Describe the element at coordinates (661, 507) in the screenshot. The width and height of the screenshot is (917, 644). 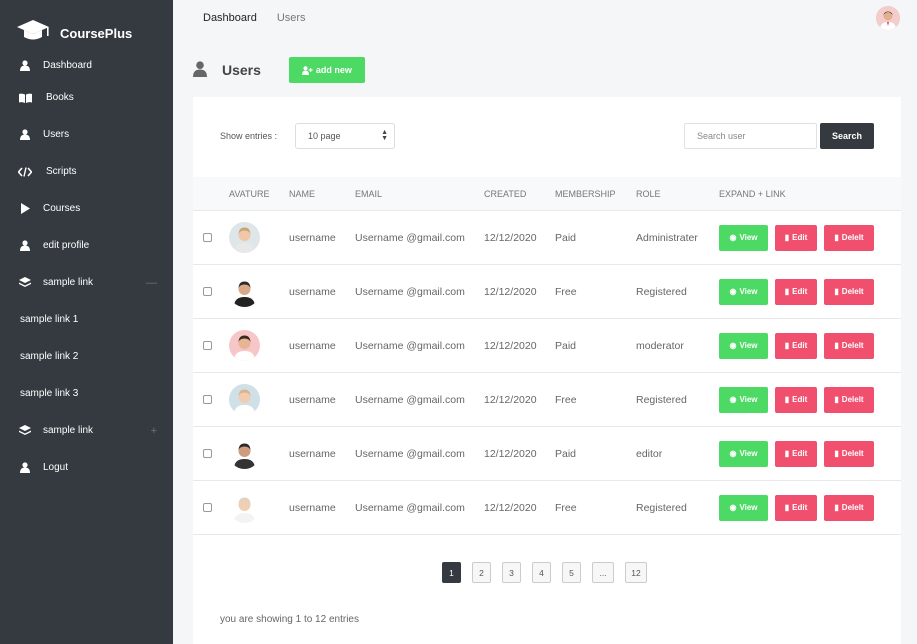
I see `cell-role: Registered` at that location.